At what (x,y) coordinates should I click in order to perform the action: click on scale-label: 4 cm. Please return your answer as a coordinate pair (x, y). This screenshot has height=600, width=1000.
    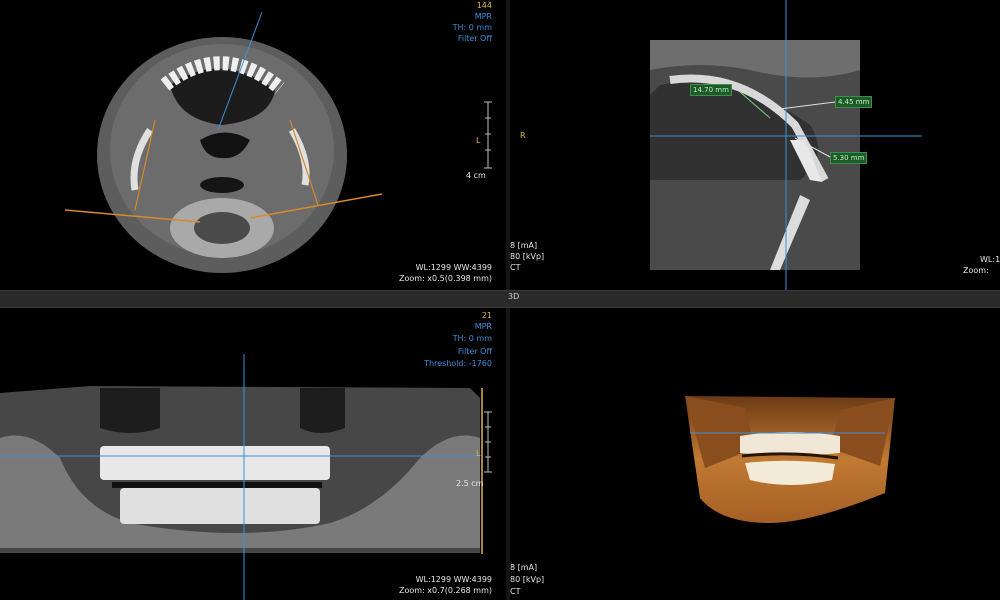
    Looking at the image, I should click on (476, 175).